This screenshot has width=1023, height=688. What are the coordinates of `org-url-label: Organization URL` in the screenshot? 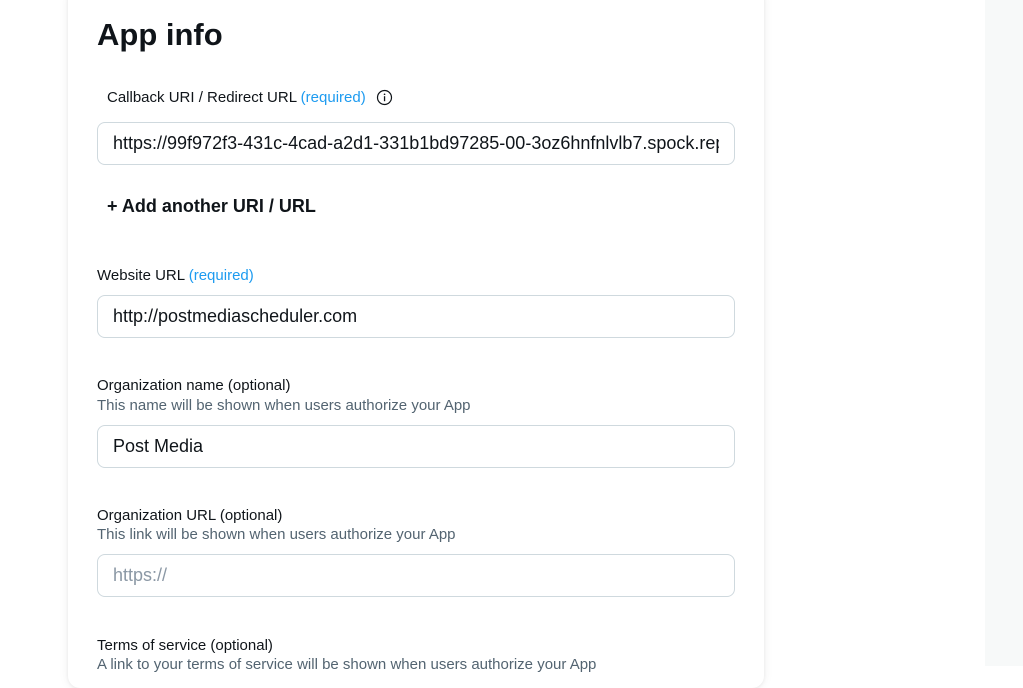 It's located at (156, 515).